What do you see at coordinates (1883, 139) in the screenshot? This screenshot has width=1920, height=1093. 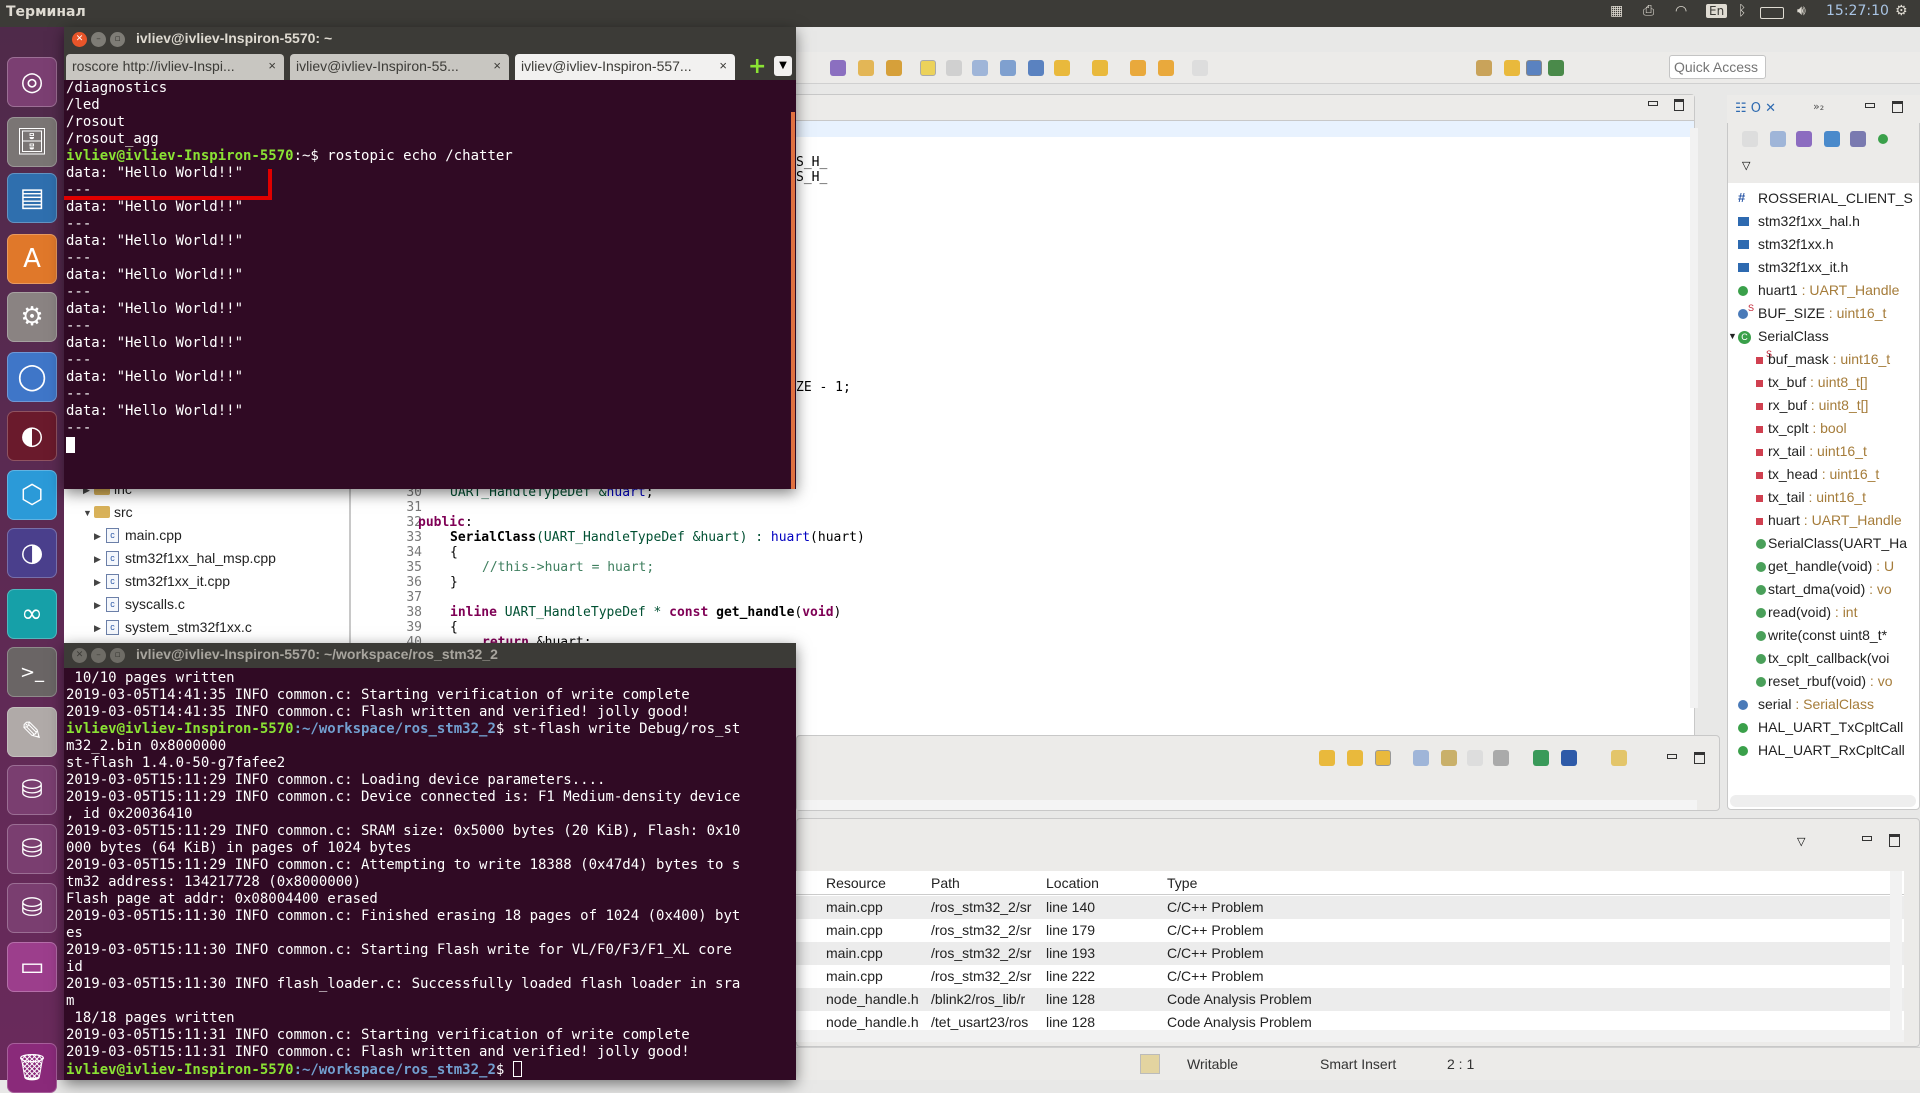 I see `hide-nonpublic-icon` at bounding box center [1883, 139].